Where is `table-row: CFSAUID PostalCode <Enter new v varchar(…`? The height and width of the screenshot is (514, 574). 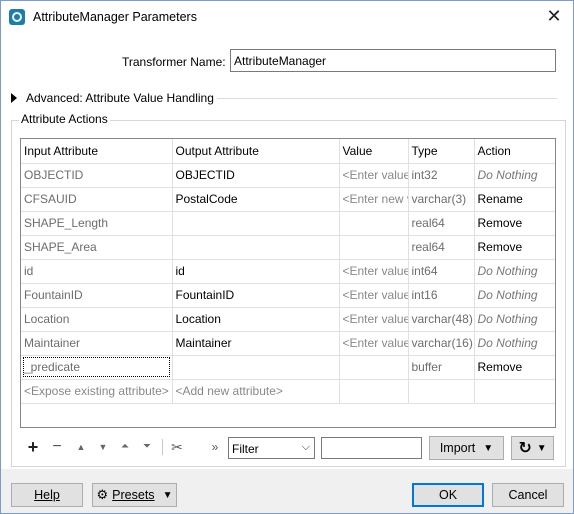 table-row: CFSAUID PostalCode <Enter new v varchar(… is located at coordinates (288, 199).